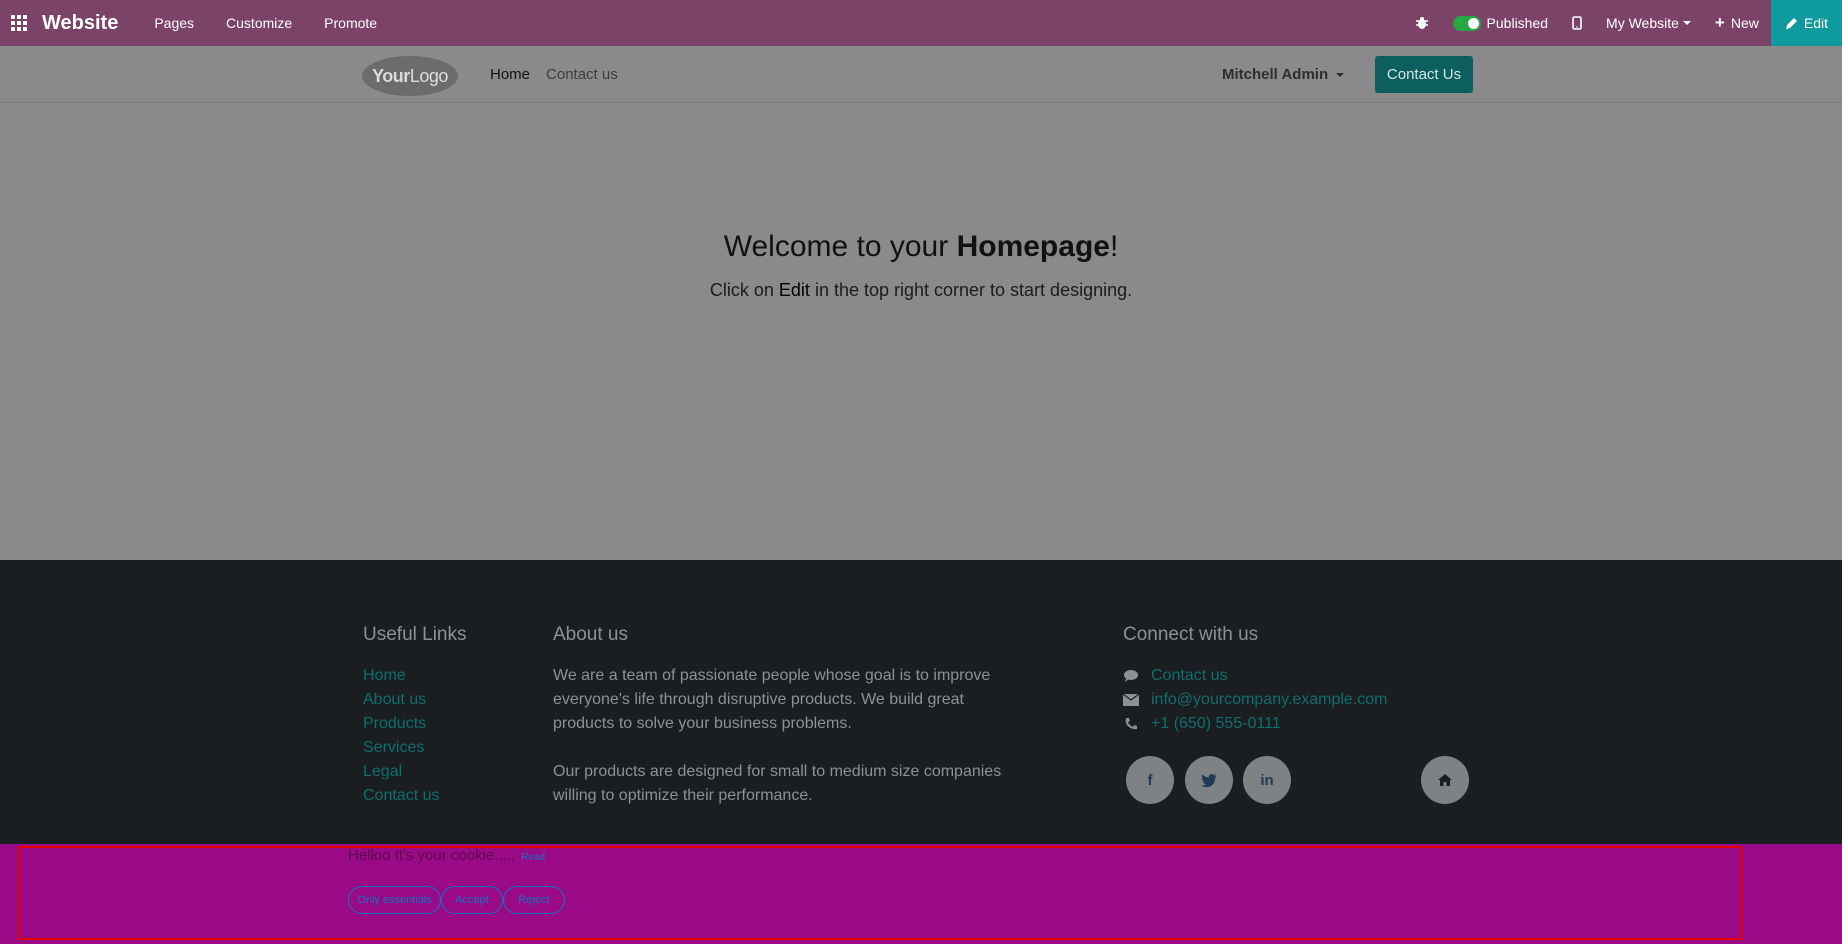 The image size is (1842, 944). I want to click on footer-link-services: Services, so click(443, 748).